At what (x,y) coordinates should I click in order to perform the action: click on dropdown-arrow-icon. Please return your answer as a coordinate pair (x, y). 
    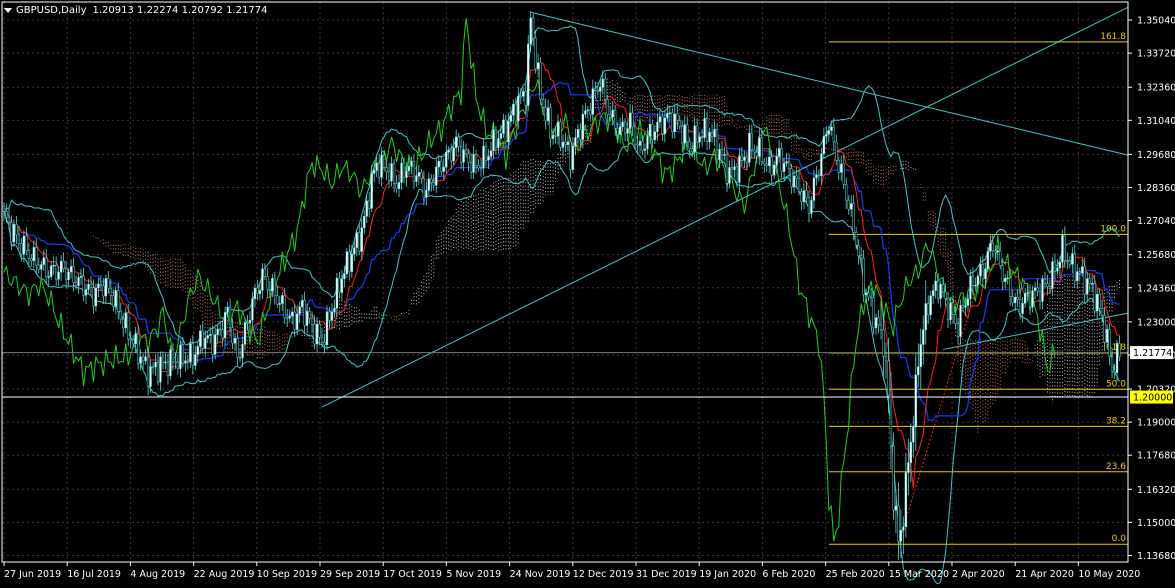
    Looking at the image, I should click on (8, 10).